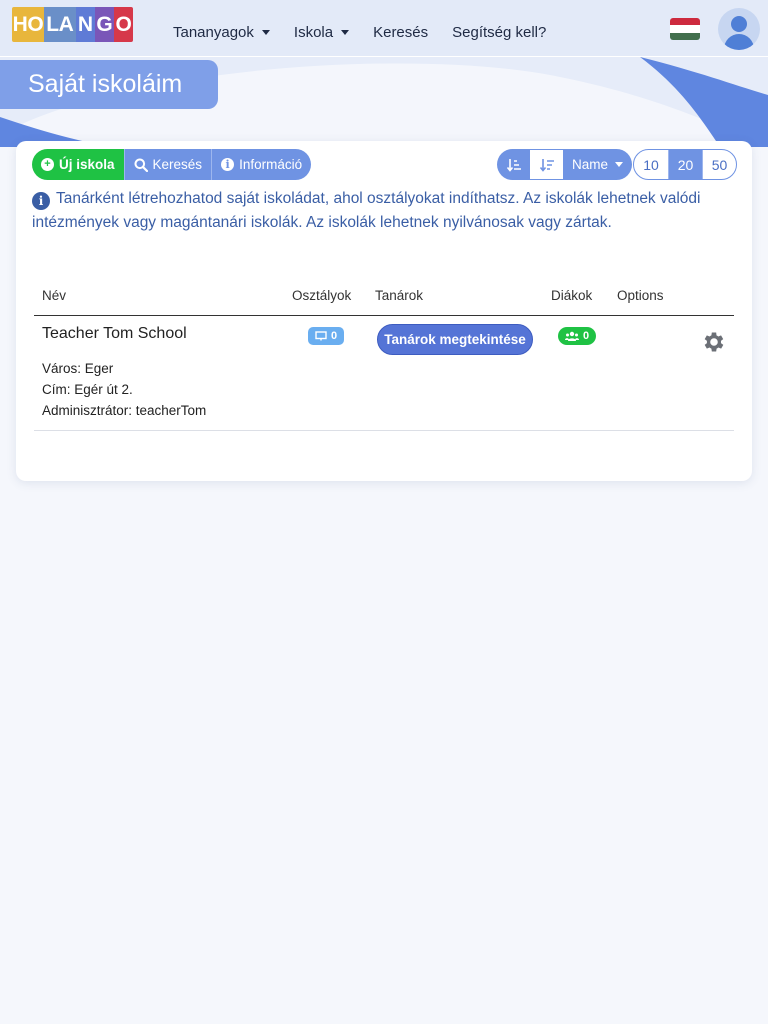 The image size is (768, 1024). I want to click on column-header-classes: Osztályok, so click(321, 295).